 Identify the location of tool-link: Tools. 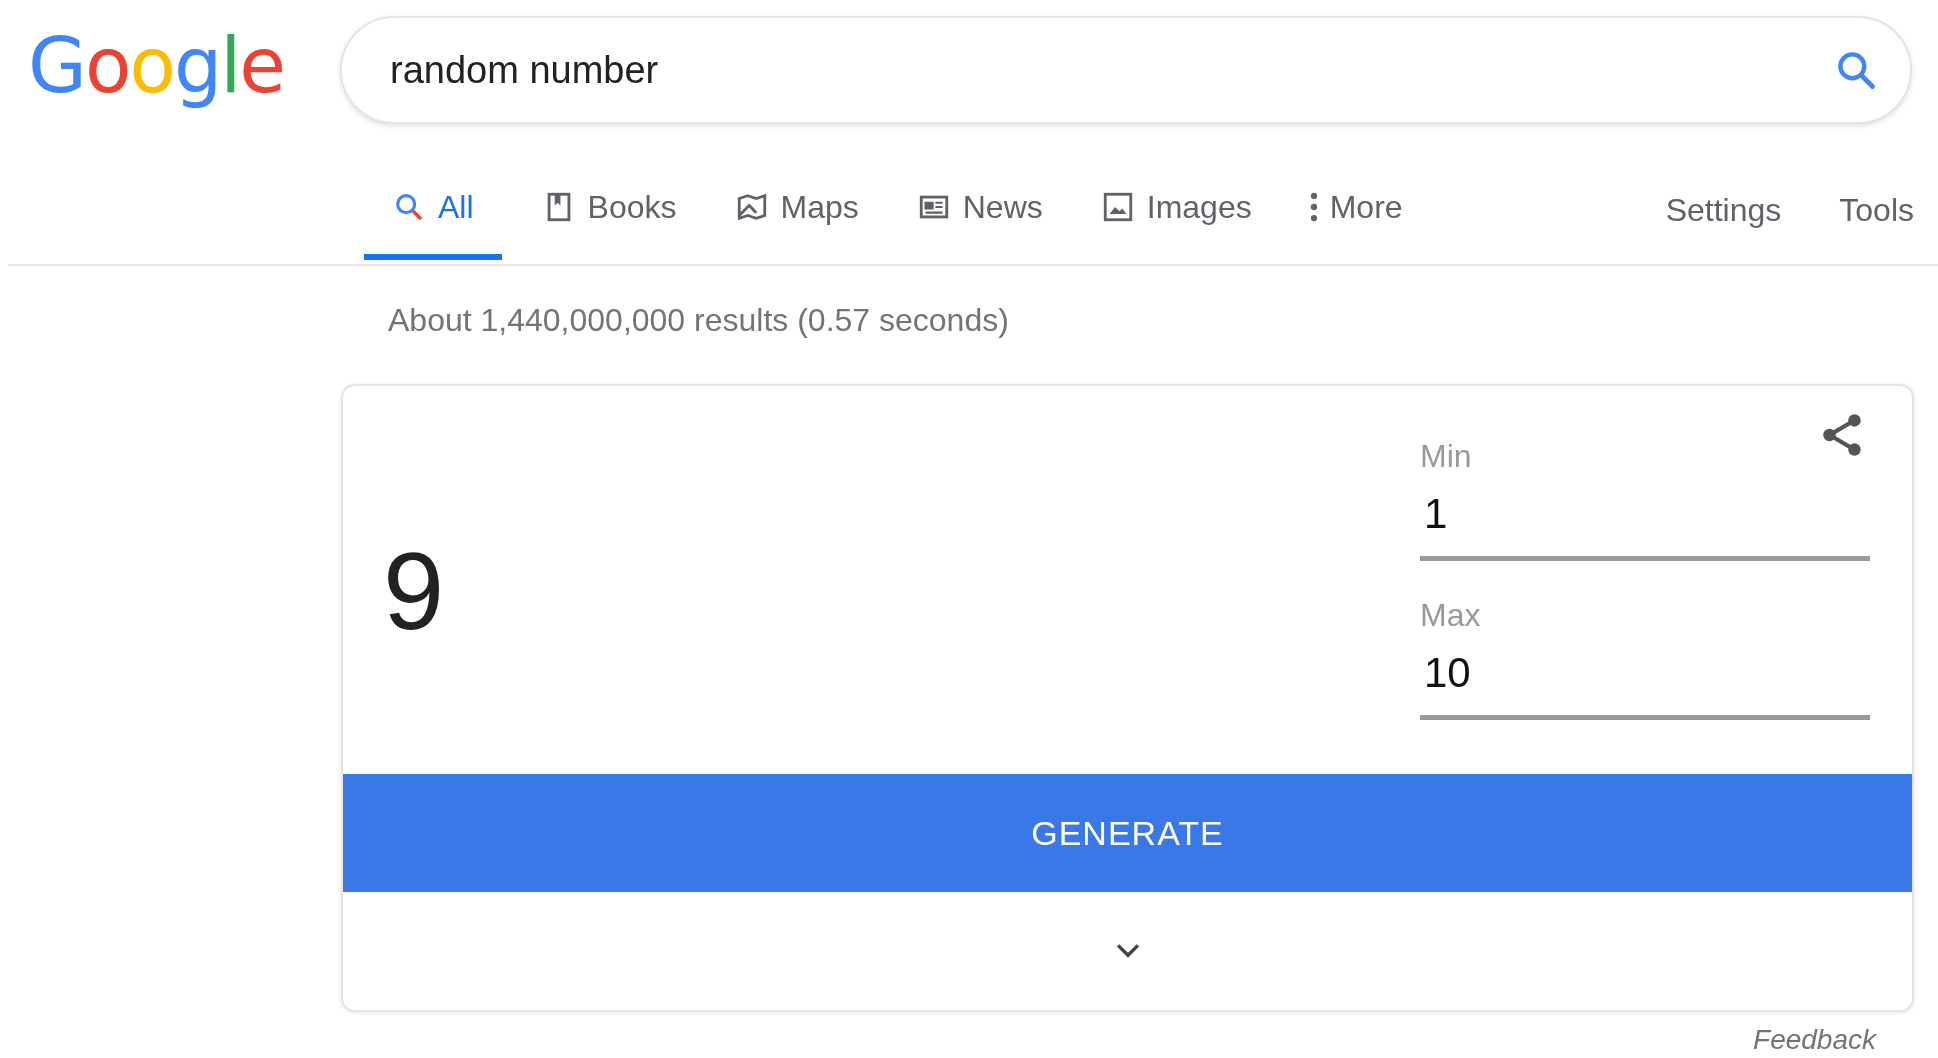
(1876, 210).